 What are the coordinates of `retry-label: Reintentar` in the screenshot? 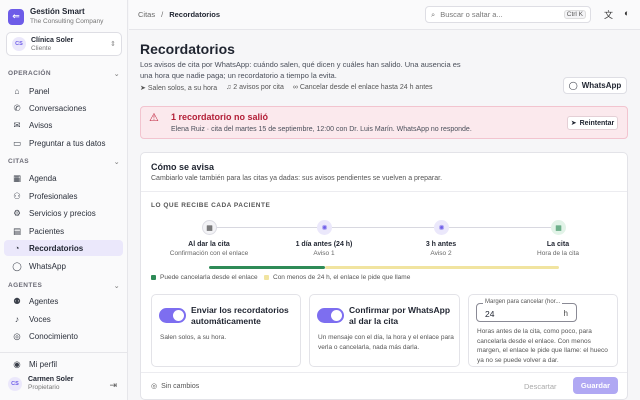 It's located at (597, 123).